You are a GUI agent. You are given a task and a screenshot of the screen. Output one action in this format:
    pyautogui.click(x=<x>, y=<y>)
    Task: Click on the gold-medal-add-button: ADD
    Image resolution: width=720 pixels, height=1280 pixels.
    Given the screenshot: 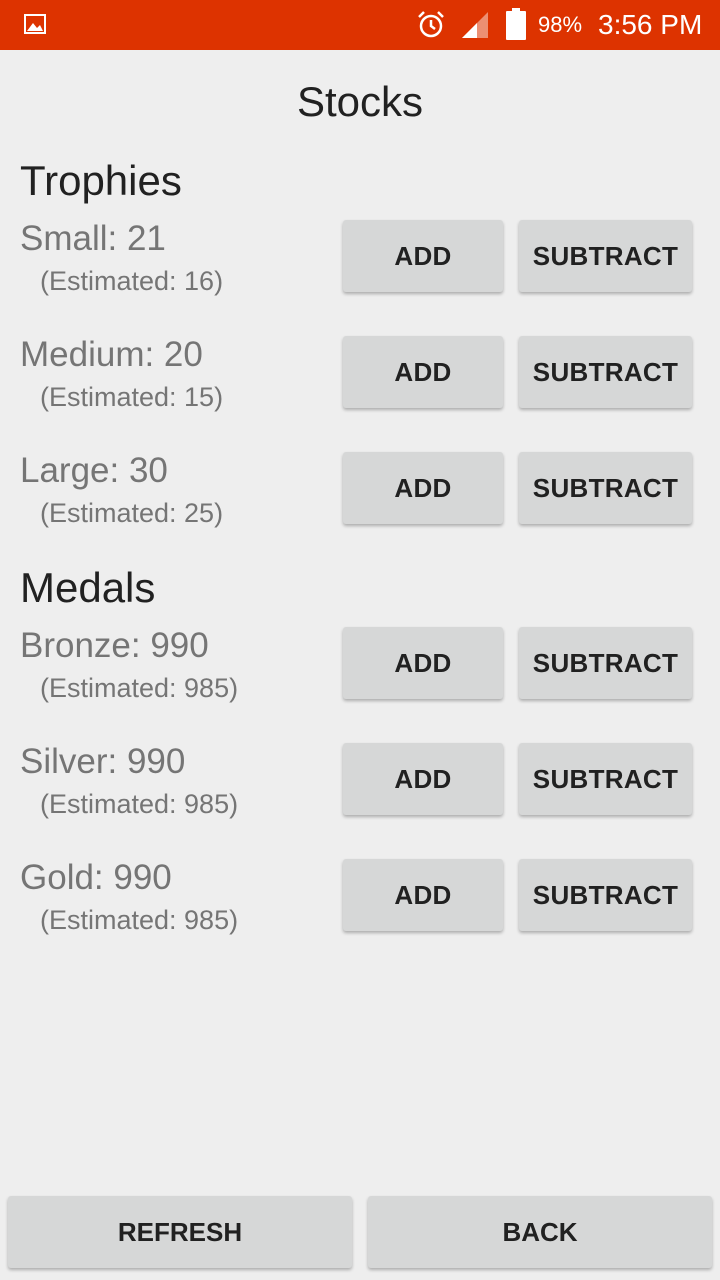 What is the action you would take?
    pyautogui.click(x=423, y=895)
    